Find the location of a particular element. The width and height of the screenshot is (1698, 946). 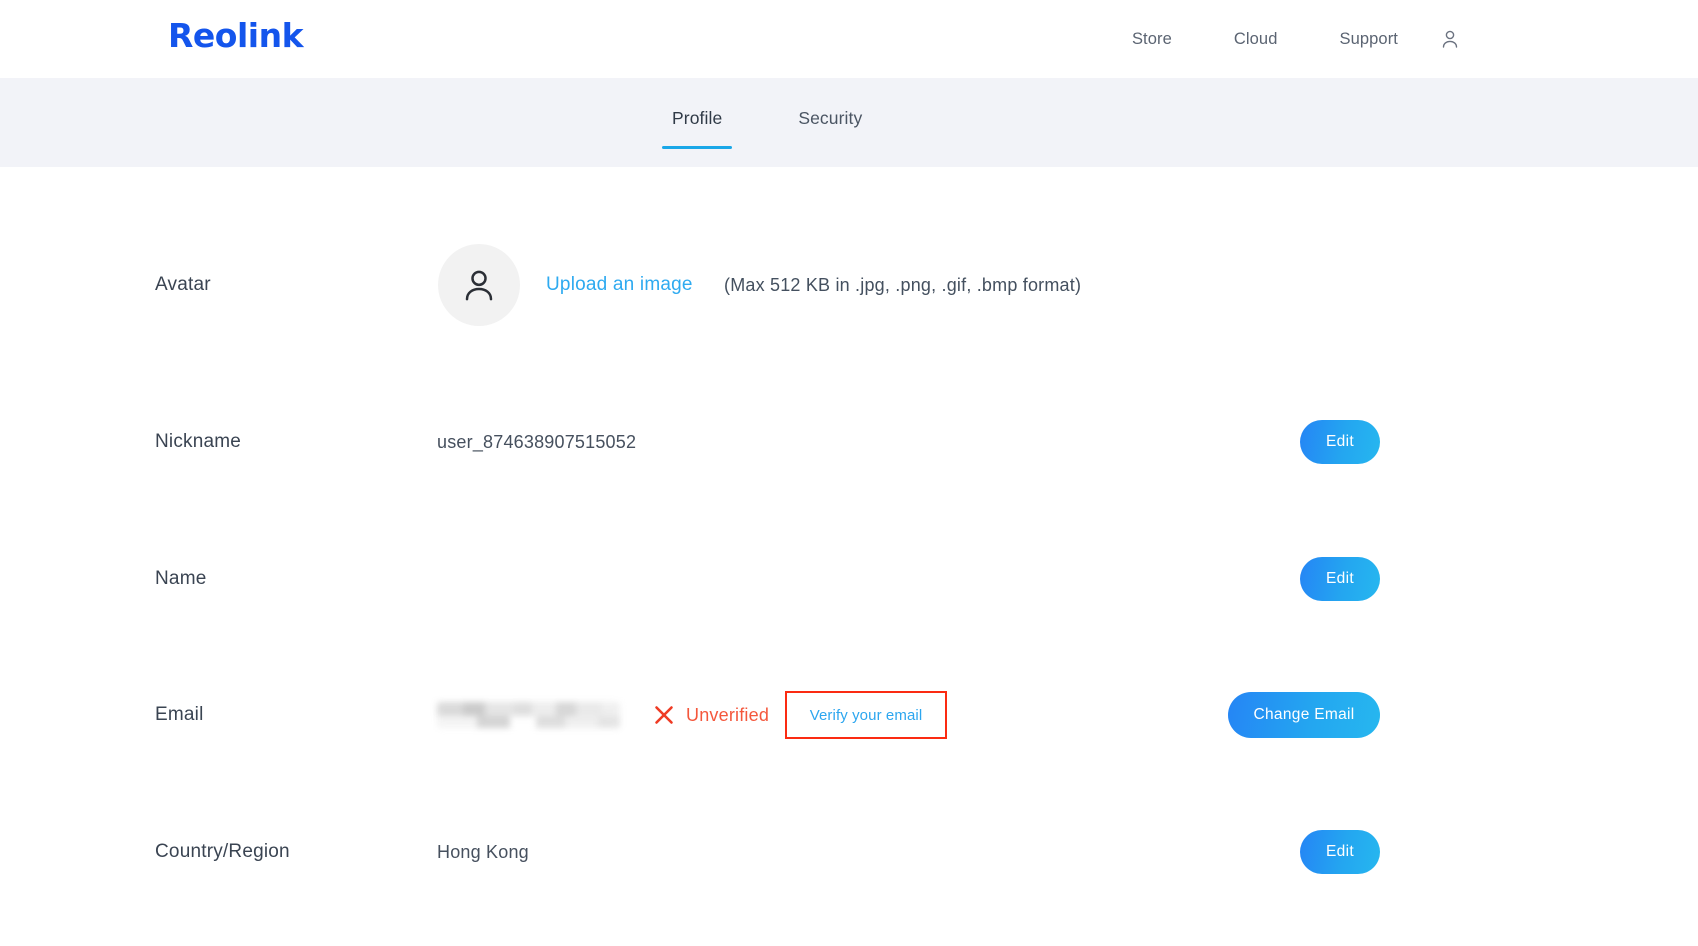

edit-nickname-button: Edit is located at coordinates (1340, 442).